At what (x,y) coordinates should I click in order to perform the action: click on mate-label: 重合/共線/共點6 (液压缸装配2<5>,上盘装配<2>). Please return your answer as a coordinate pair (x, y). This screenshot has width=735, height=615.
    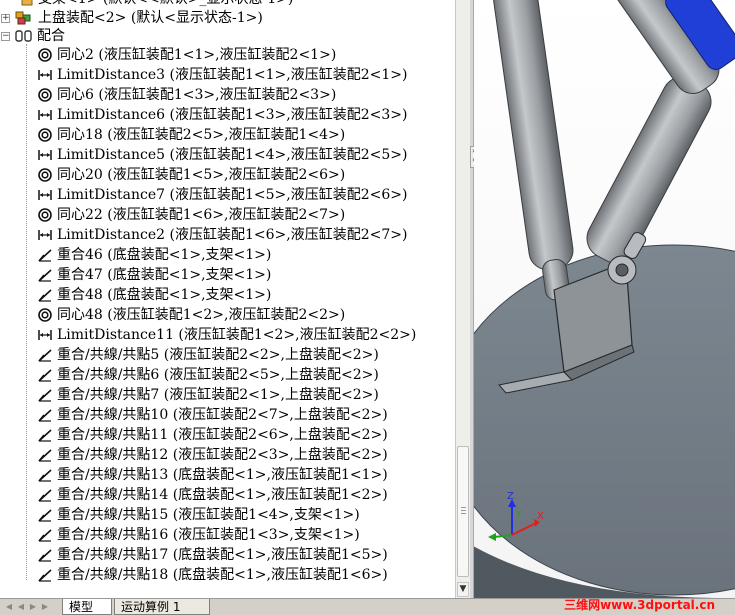
    Looking at the image, I should click on (218, 375).